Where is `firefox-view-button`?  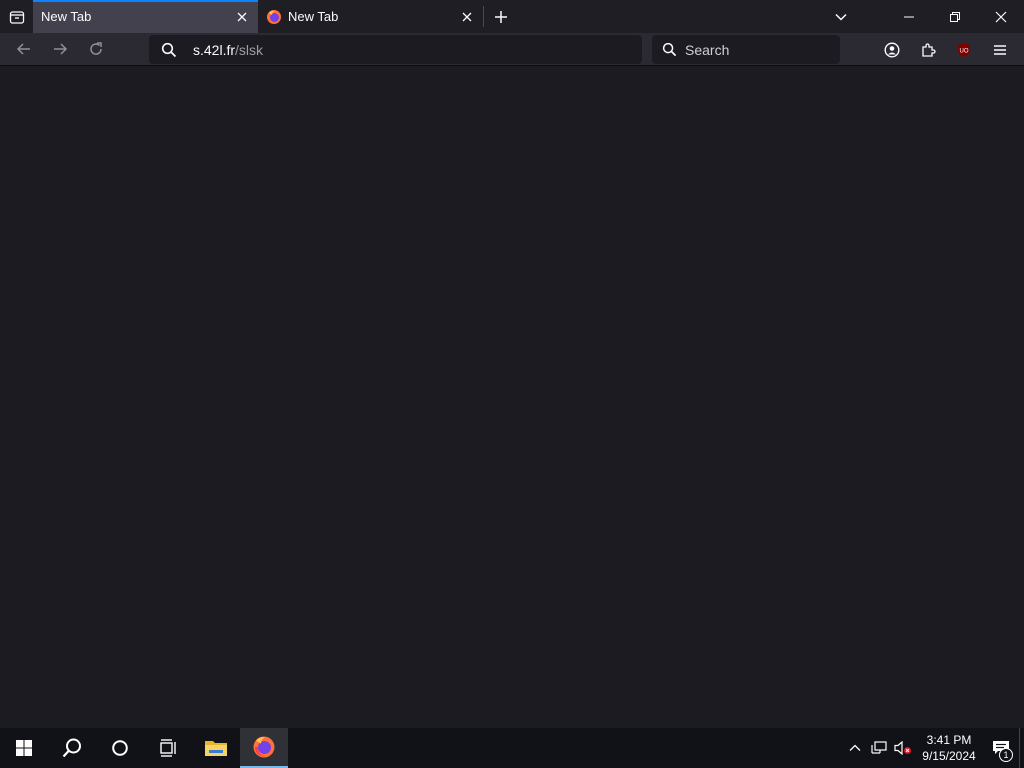
firefox-view-button is located at coordinates (16, 16).